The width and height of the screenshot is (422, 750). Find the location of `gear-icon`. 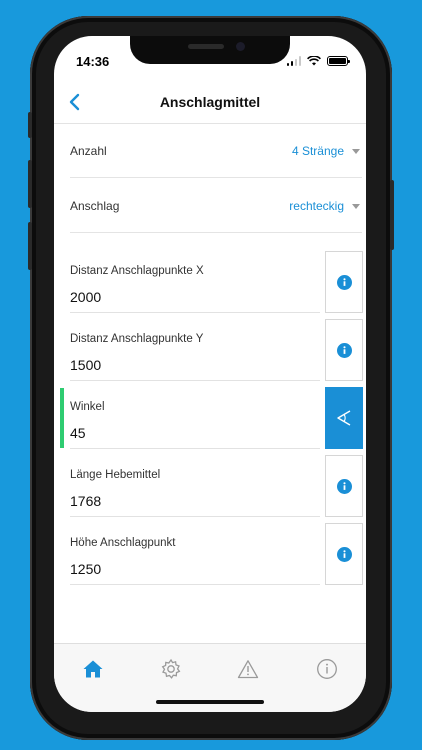

gear-icon is located at coordinates (171, 668).